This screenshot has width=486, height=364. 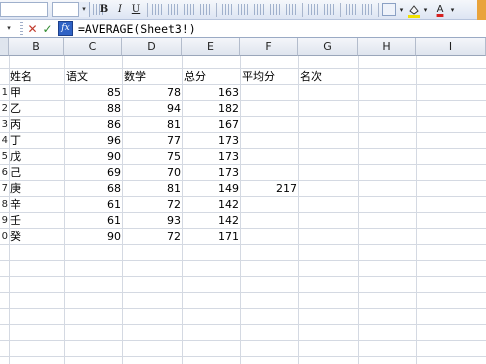 What do you see at coordinates (151, 204) in the screenshot?
I see `cell-math: 72` at bounding box center [151, 204].